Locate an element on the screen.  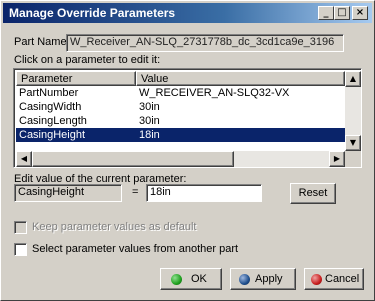
keep-default-checkbox is located at coordinates (20, 227).